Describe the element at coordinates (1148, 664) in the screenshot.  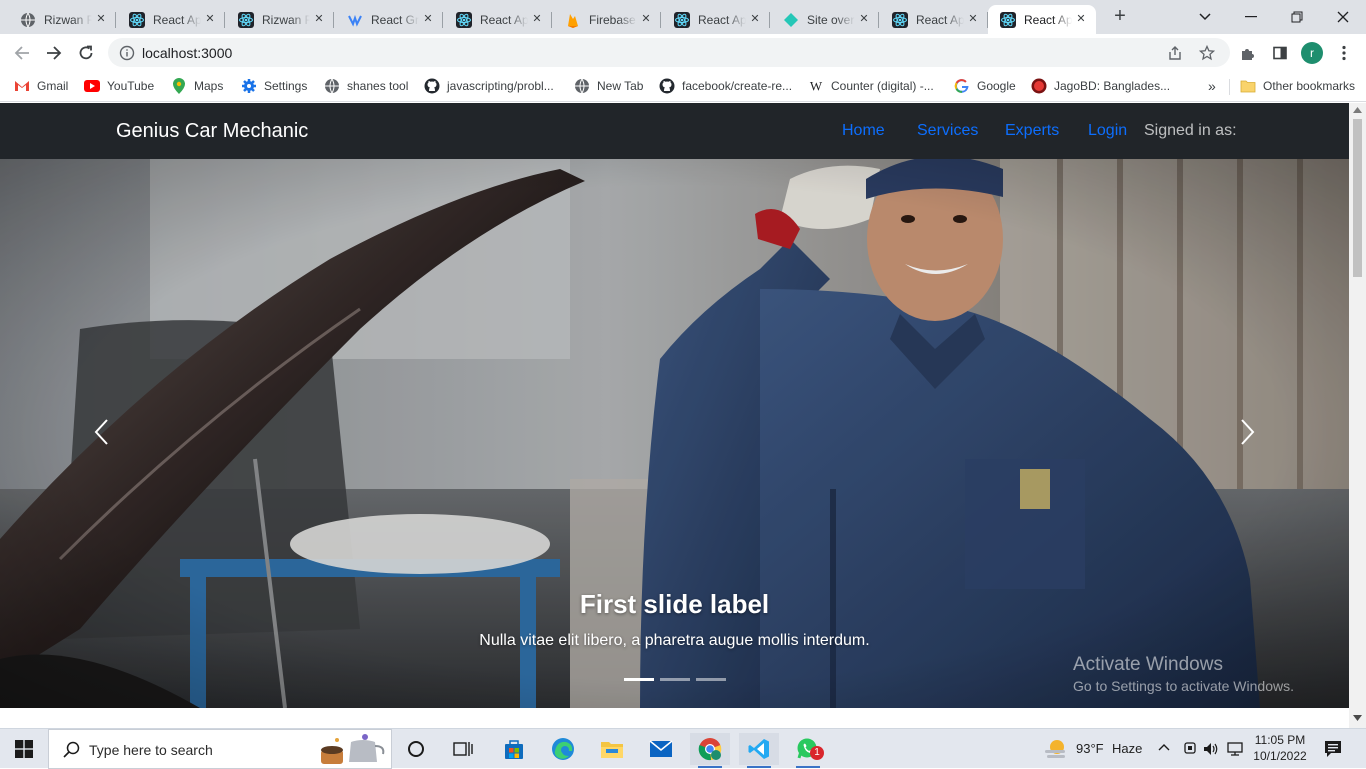
I see `watermark-title: Activate Windows` at that location.